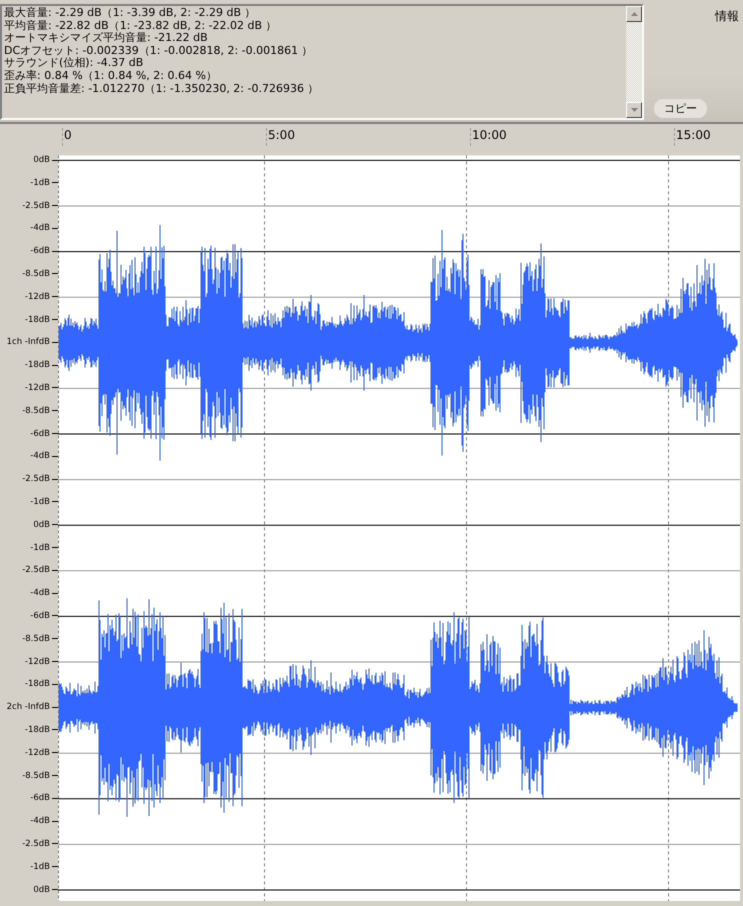 This screenshot has width=743, height=906. Describe the element at coordinates (164, 137) in the screenshot. I see `time-label: 0` at that location.